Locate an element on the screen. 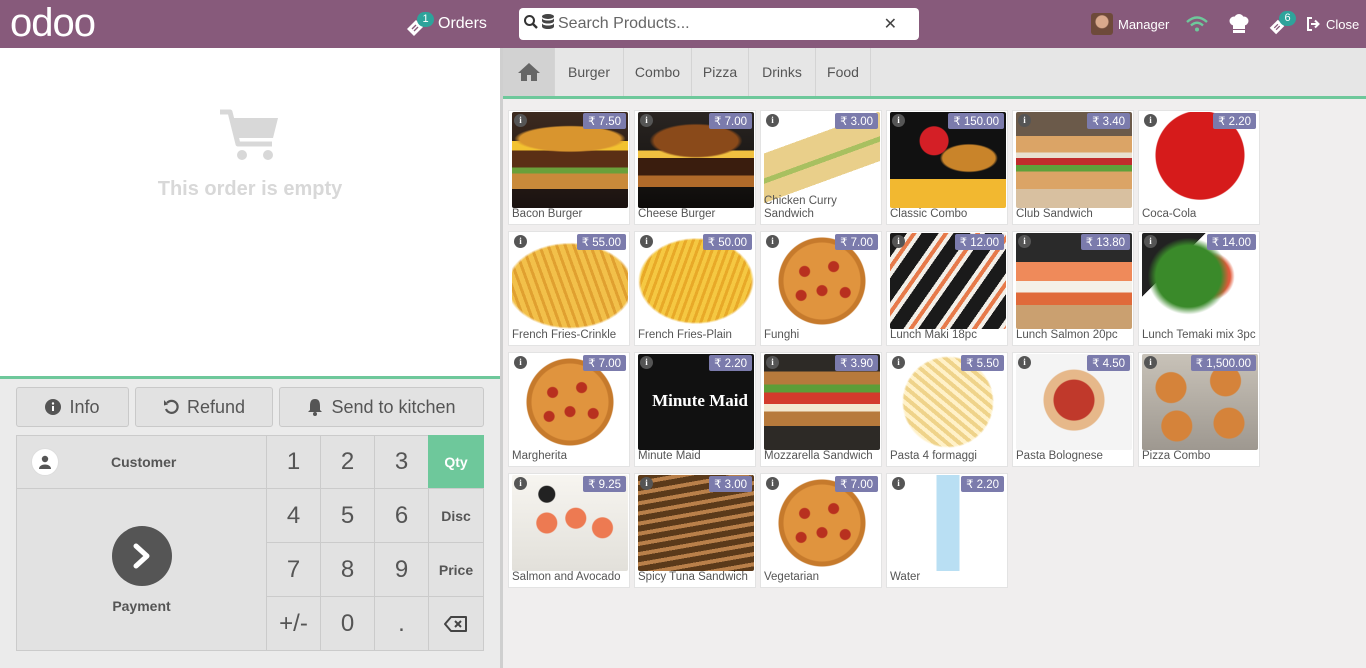  product-card: i ₹ 55.00 French Fries-Crinkle is located at coordinates (569, 288).